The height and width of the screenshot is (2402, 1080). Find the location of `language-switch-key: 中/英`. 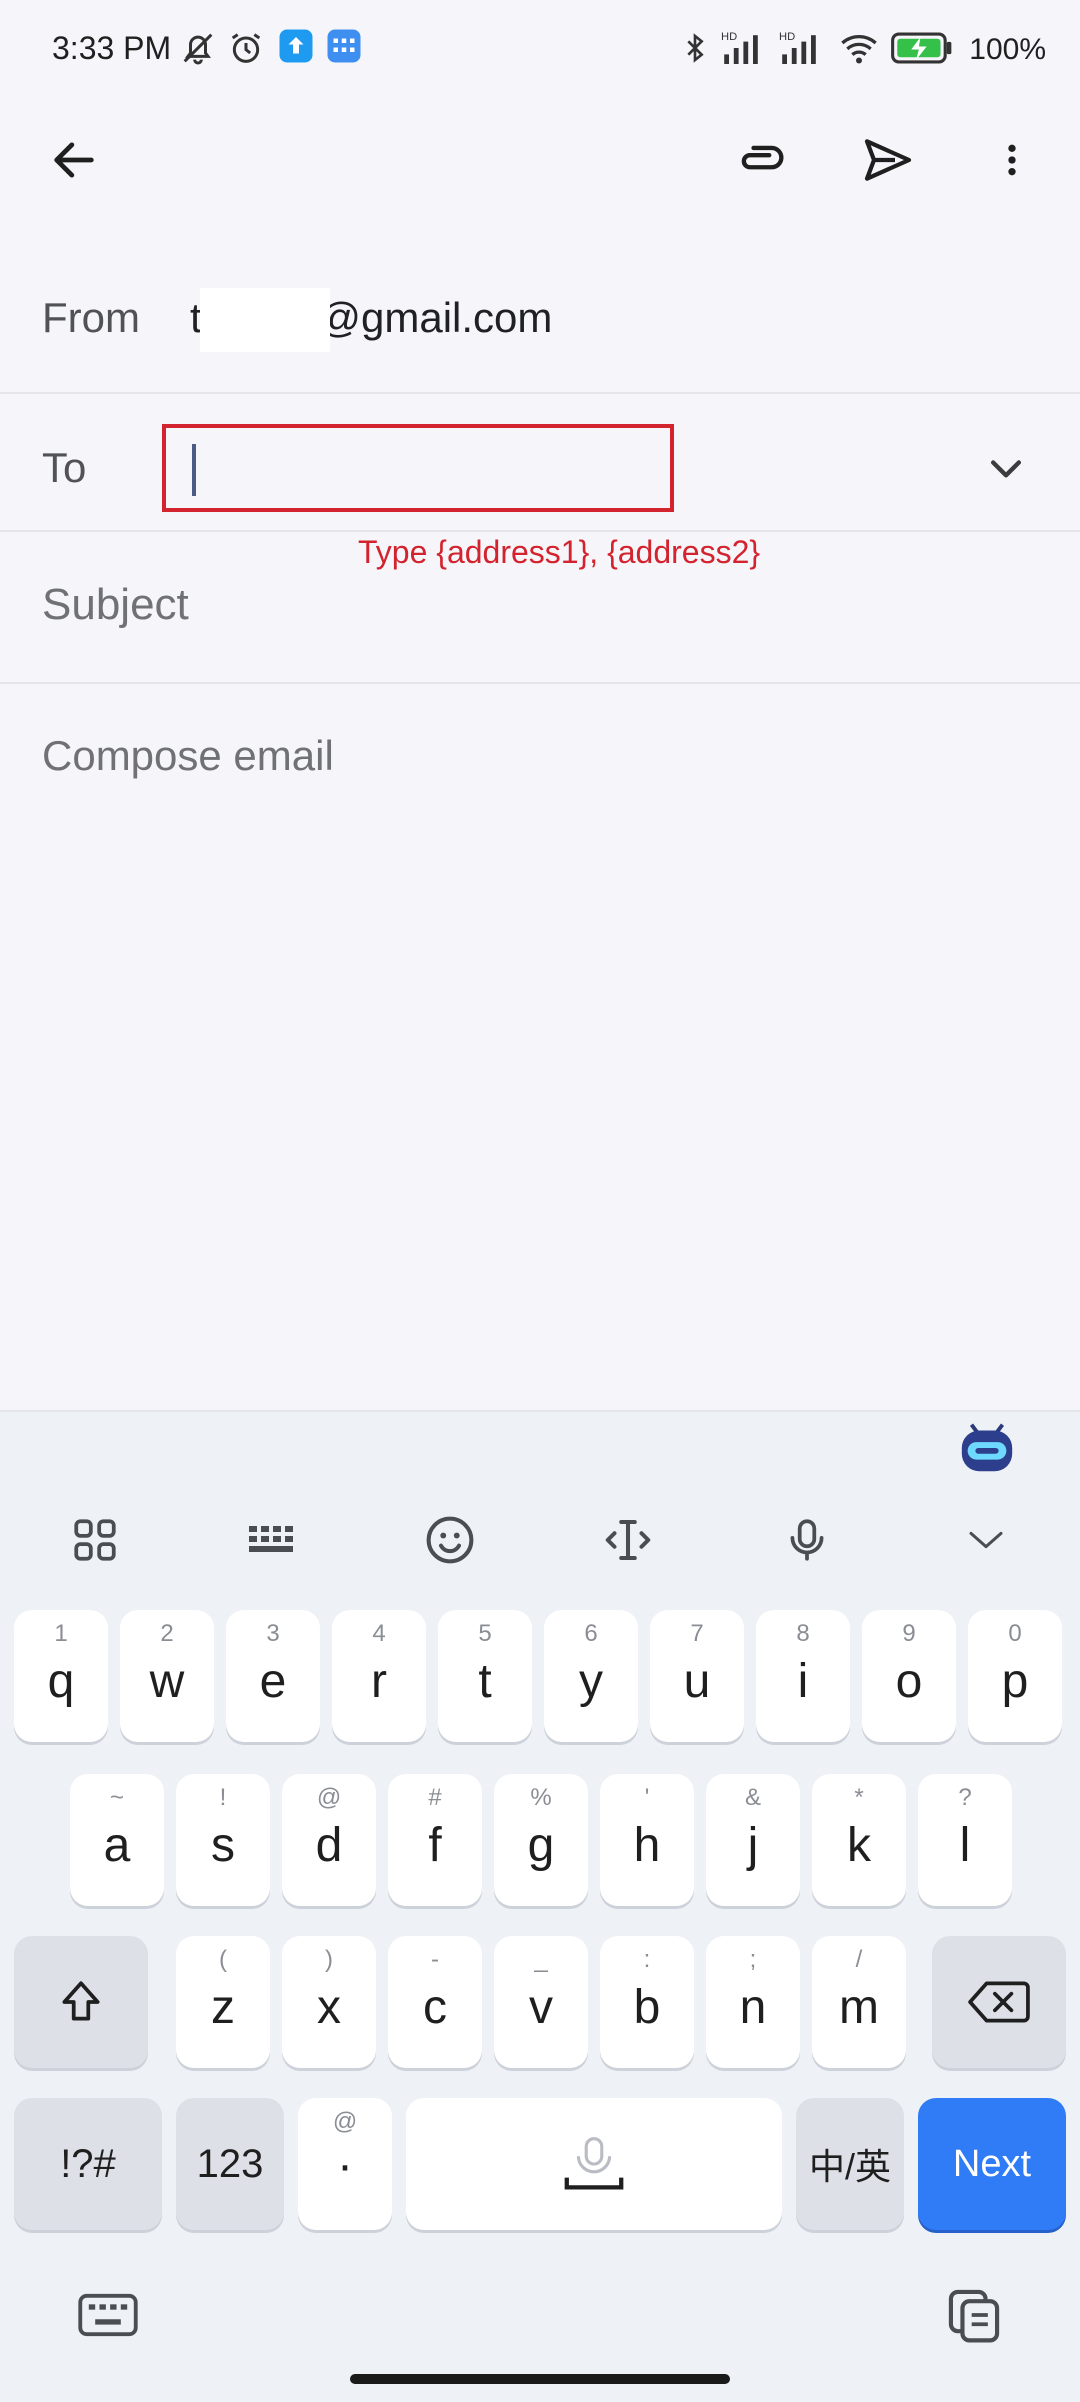

language-switch-key: 中/英 is located at coordinates (850, 2164).